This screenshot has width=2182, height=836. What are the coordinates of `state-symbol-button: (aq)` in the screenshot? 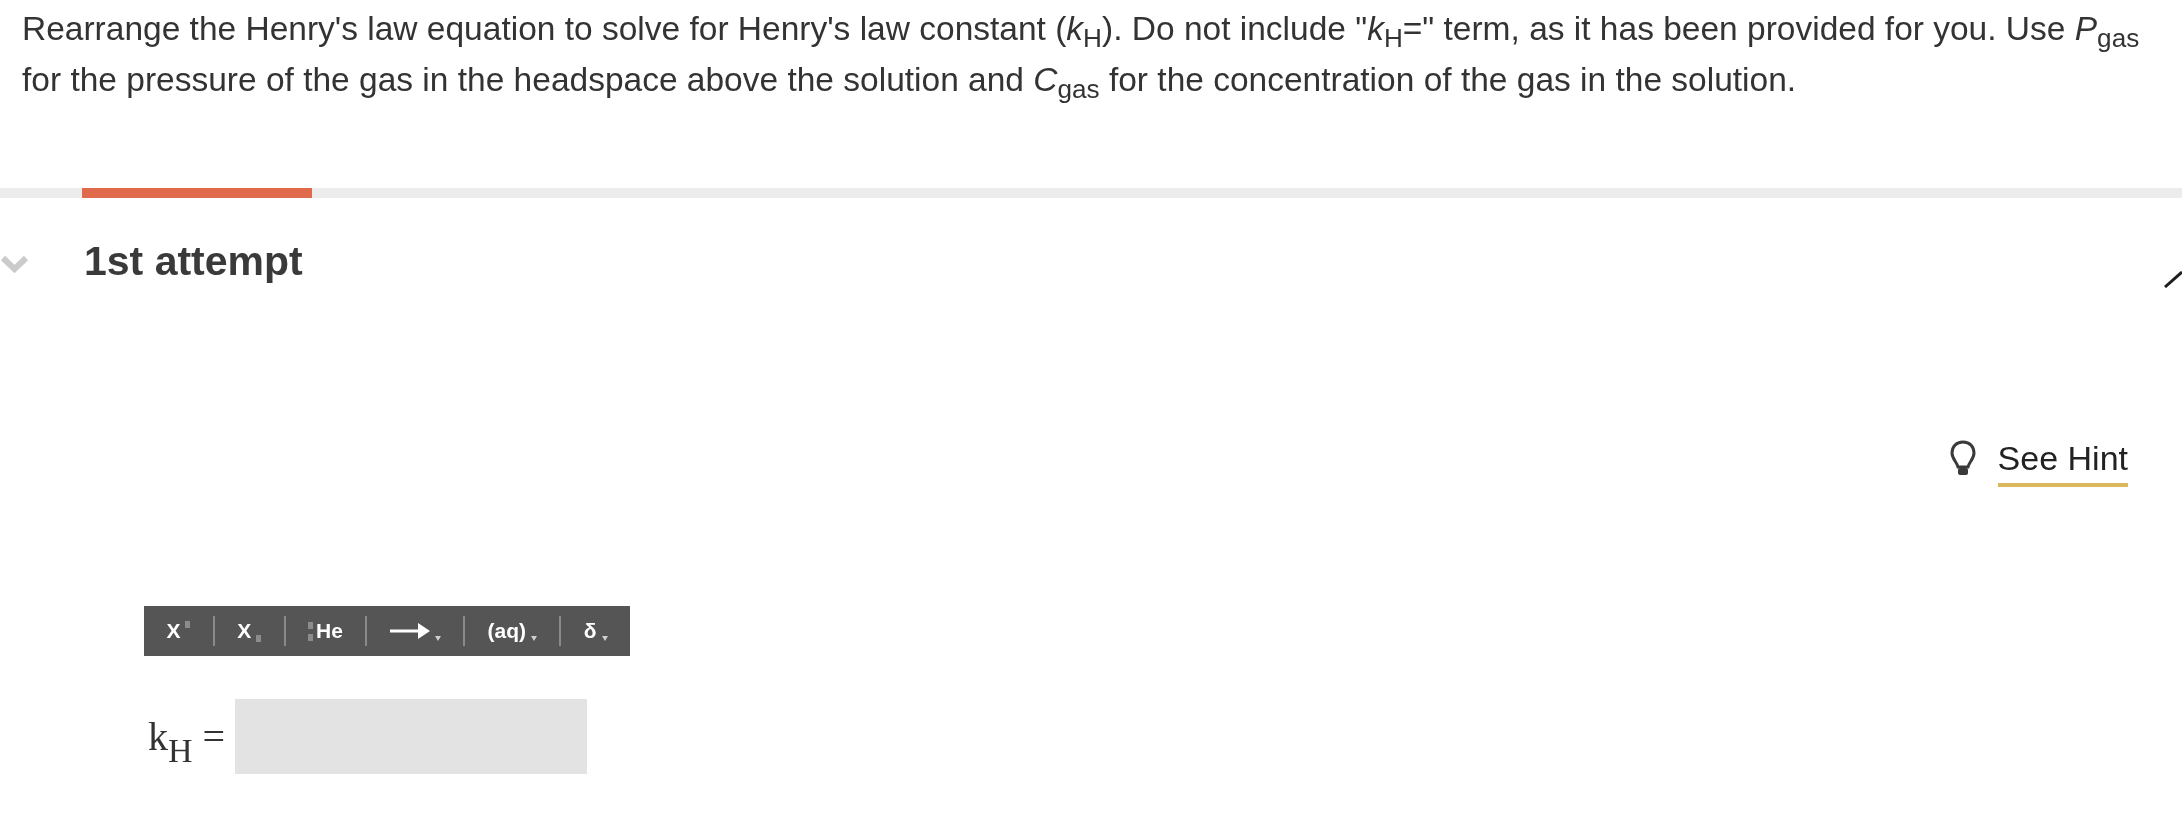 It's located at (512, 631).